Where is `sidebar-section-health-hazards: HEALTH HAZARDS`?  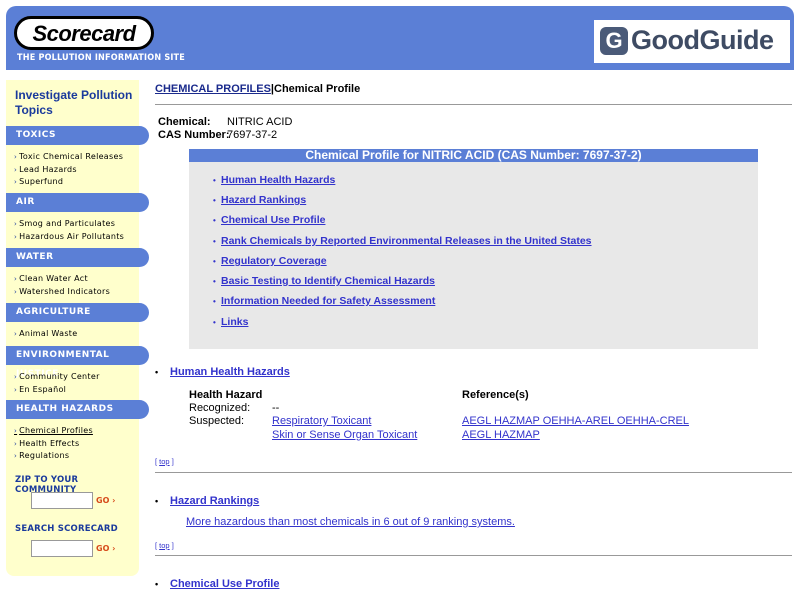
sidebar-section-health-hazards: HEALTH HAZARDS is located at coordinates (77, 409).